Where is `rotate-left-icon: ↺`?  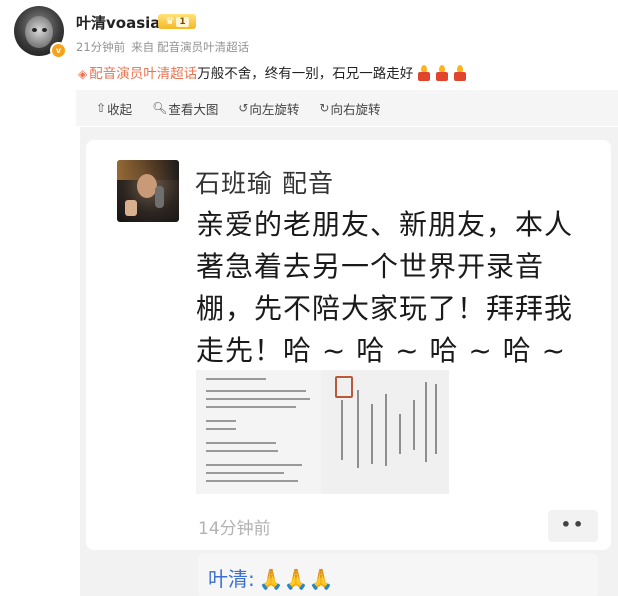 rotate-left-icon: ↺ is located at coordinates (243, 108).